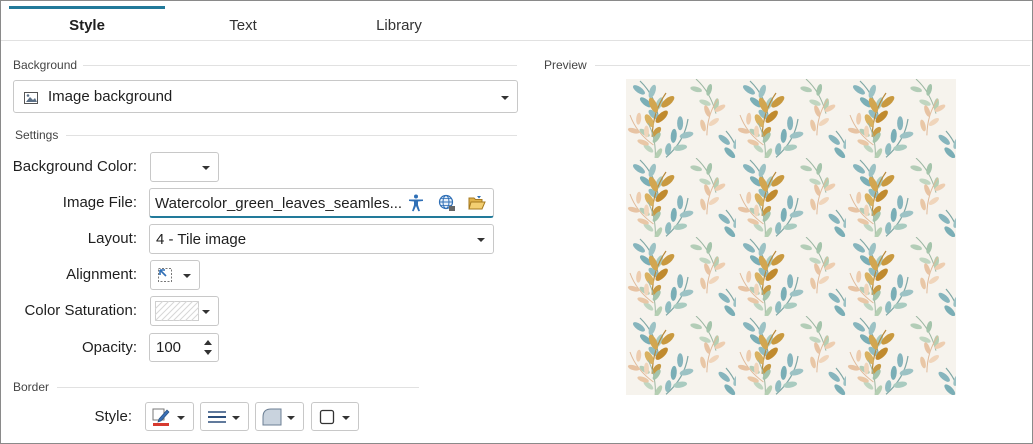 This screenshot has width=1033, height=444. I want to click on alignment-dropdown, so click(175, 275).